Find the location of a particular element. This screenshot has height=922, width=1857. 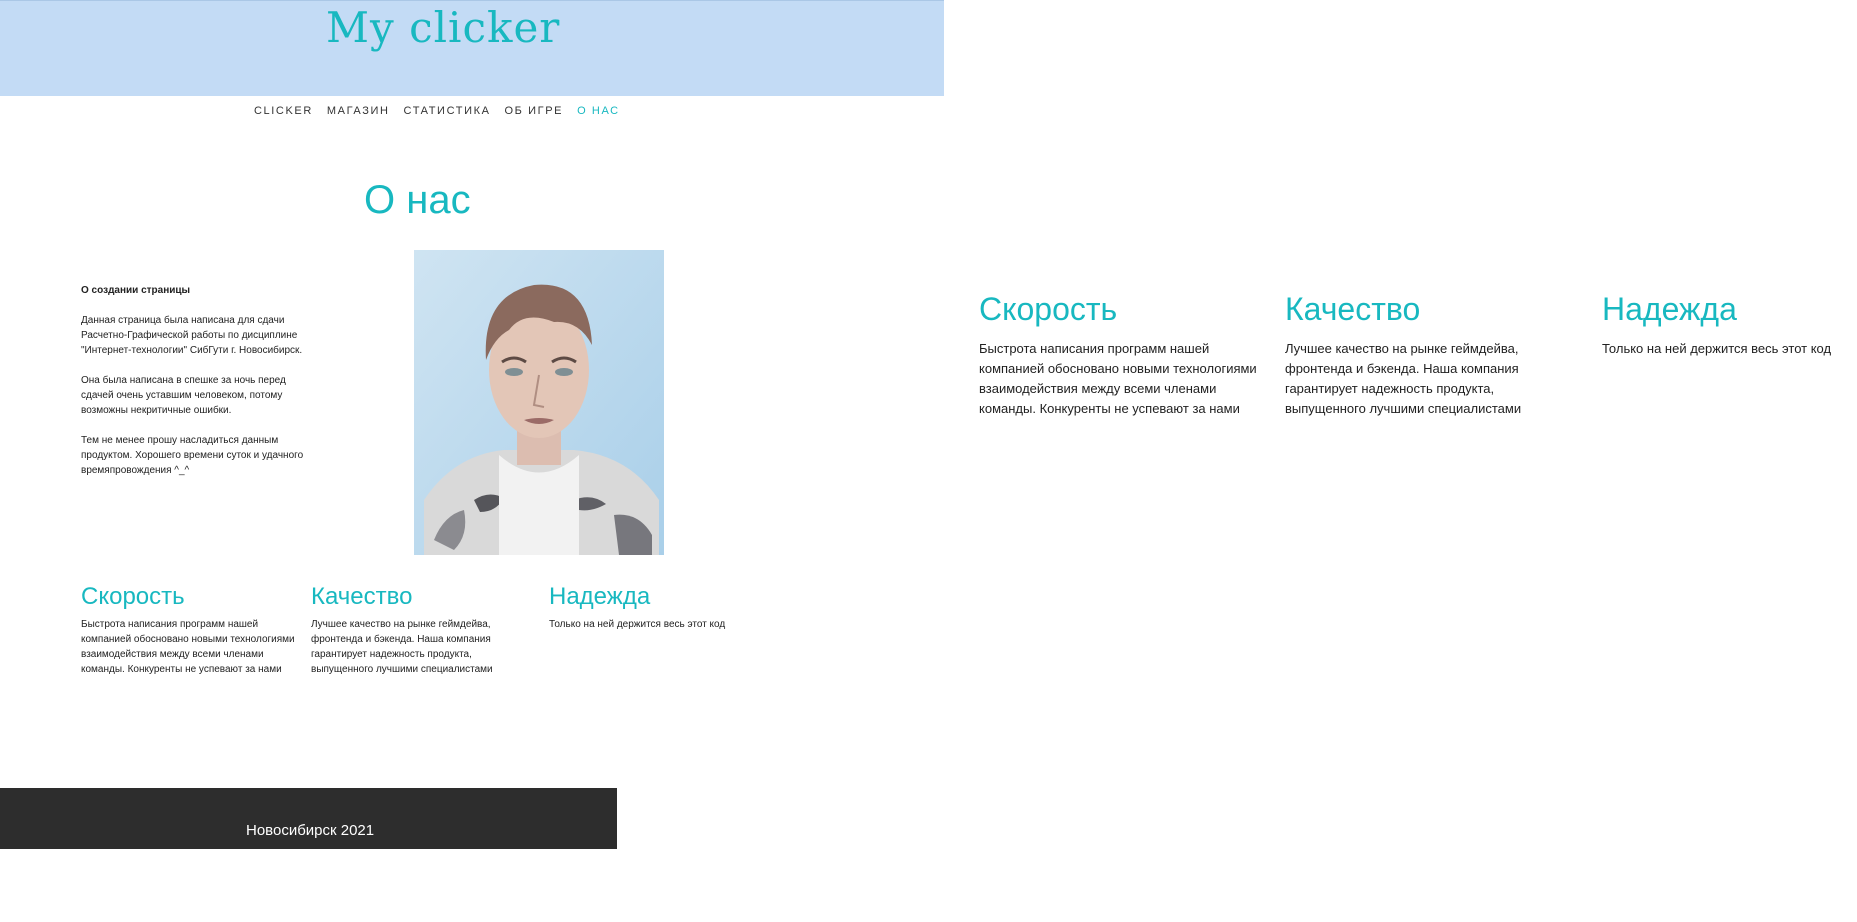

nav-item-shop: МАГАЗИН is located at coordinates (358, 111).